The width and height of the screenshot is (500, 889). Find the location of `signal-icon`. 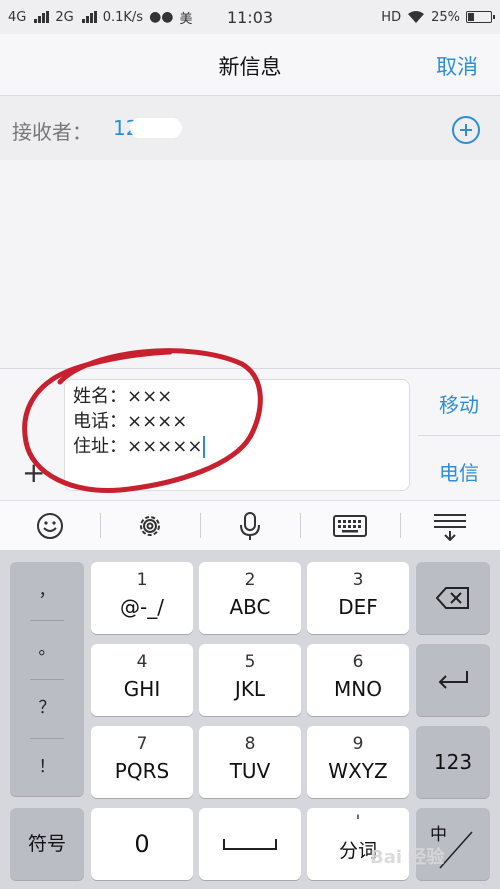

signal-icon is located at coordinates (42, 17).